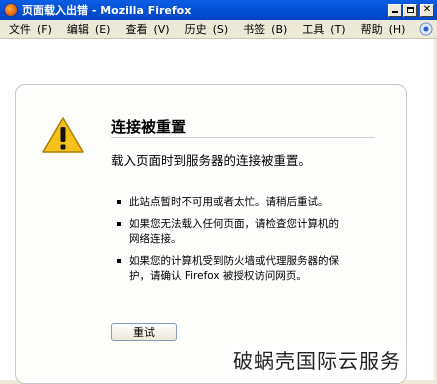  Describe the element at coordinates (149, 127) in the screenshot. I see `error-title: 连接被重置` at that location.